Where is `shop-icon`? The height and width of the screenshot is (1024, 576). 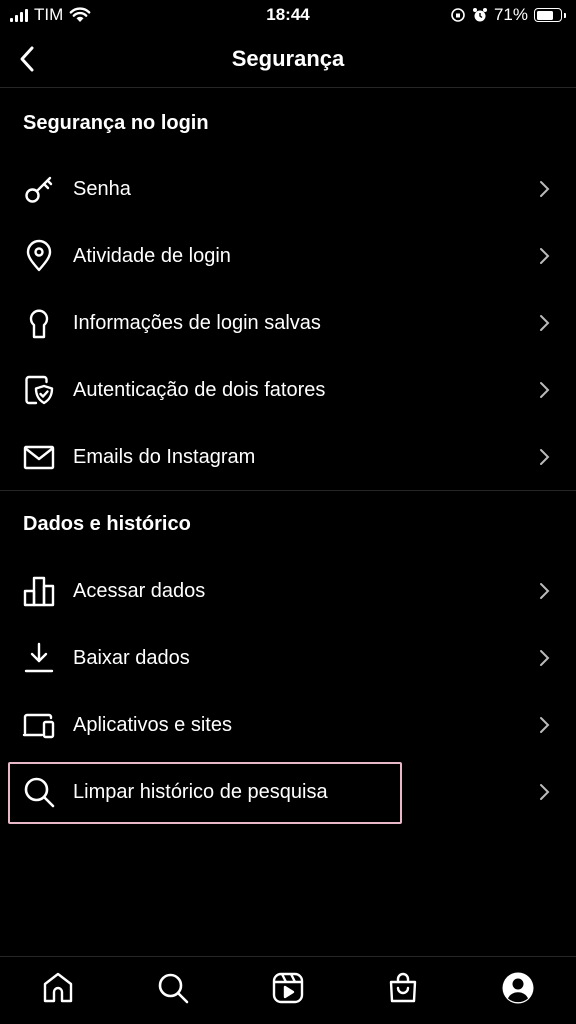
shop-icon is located at coordinates (403, 987).